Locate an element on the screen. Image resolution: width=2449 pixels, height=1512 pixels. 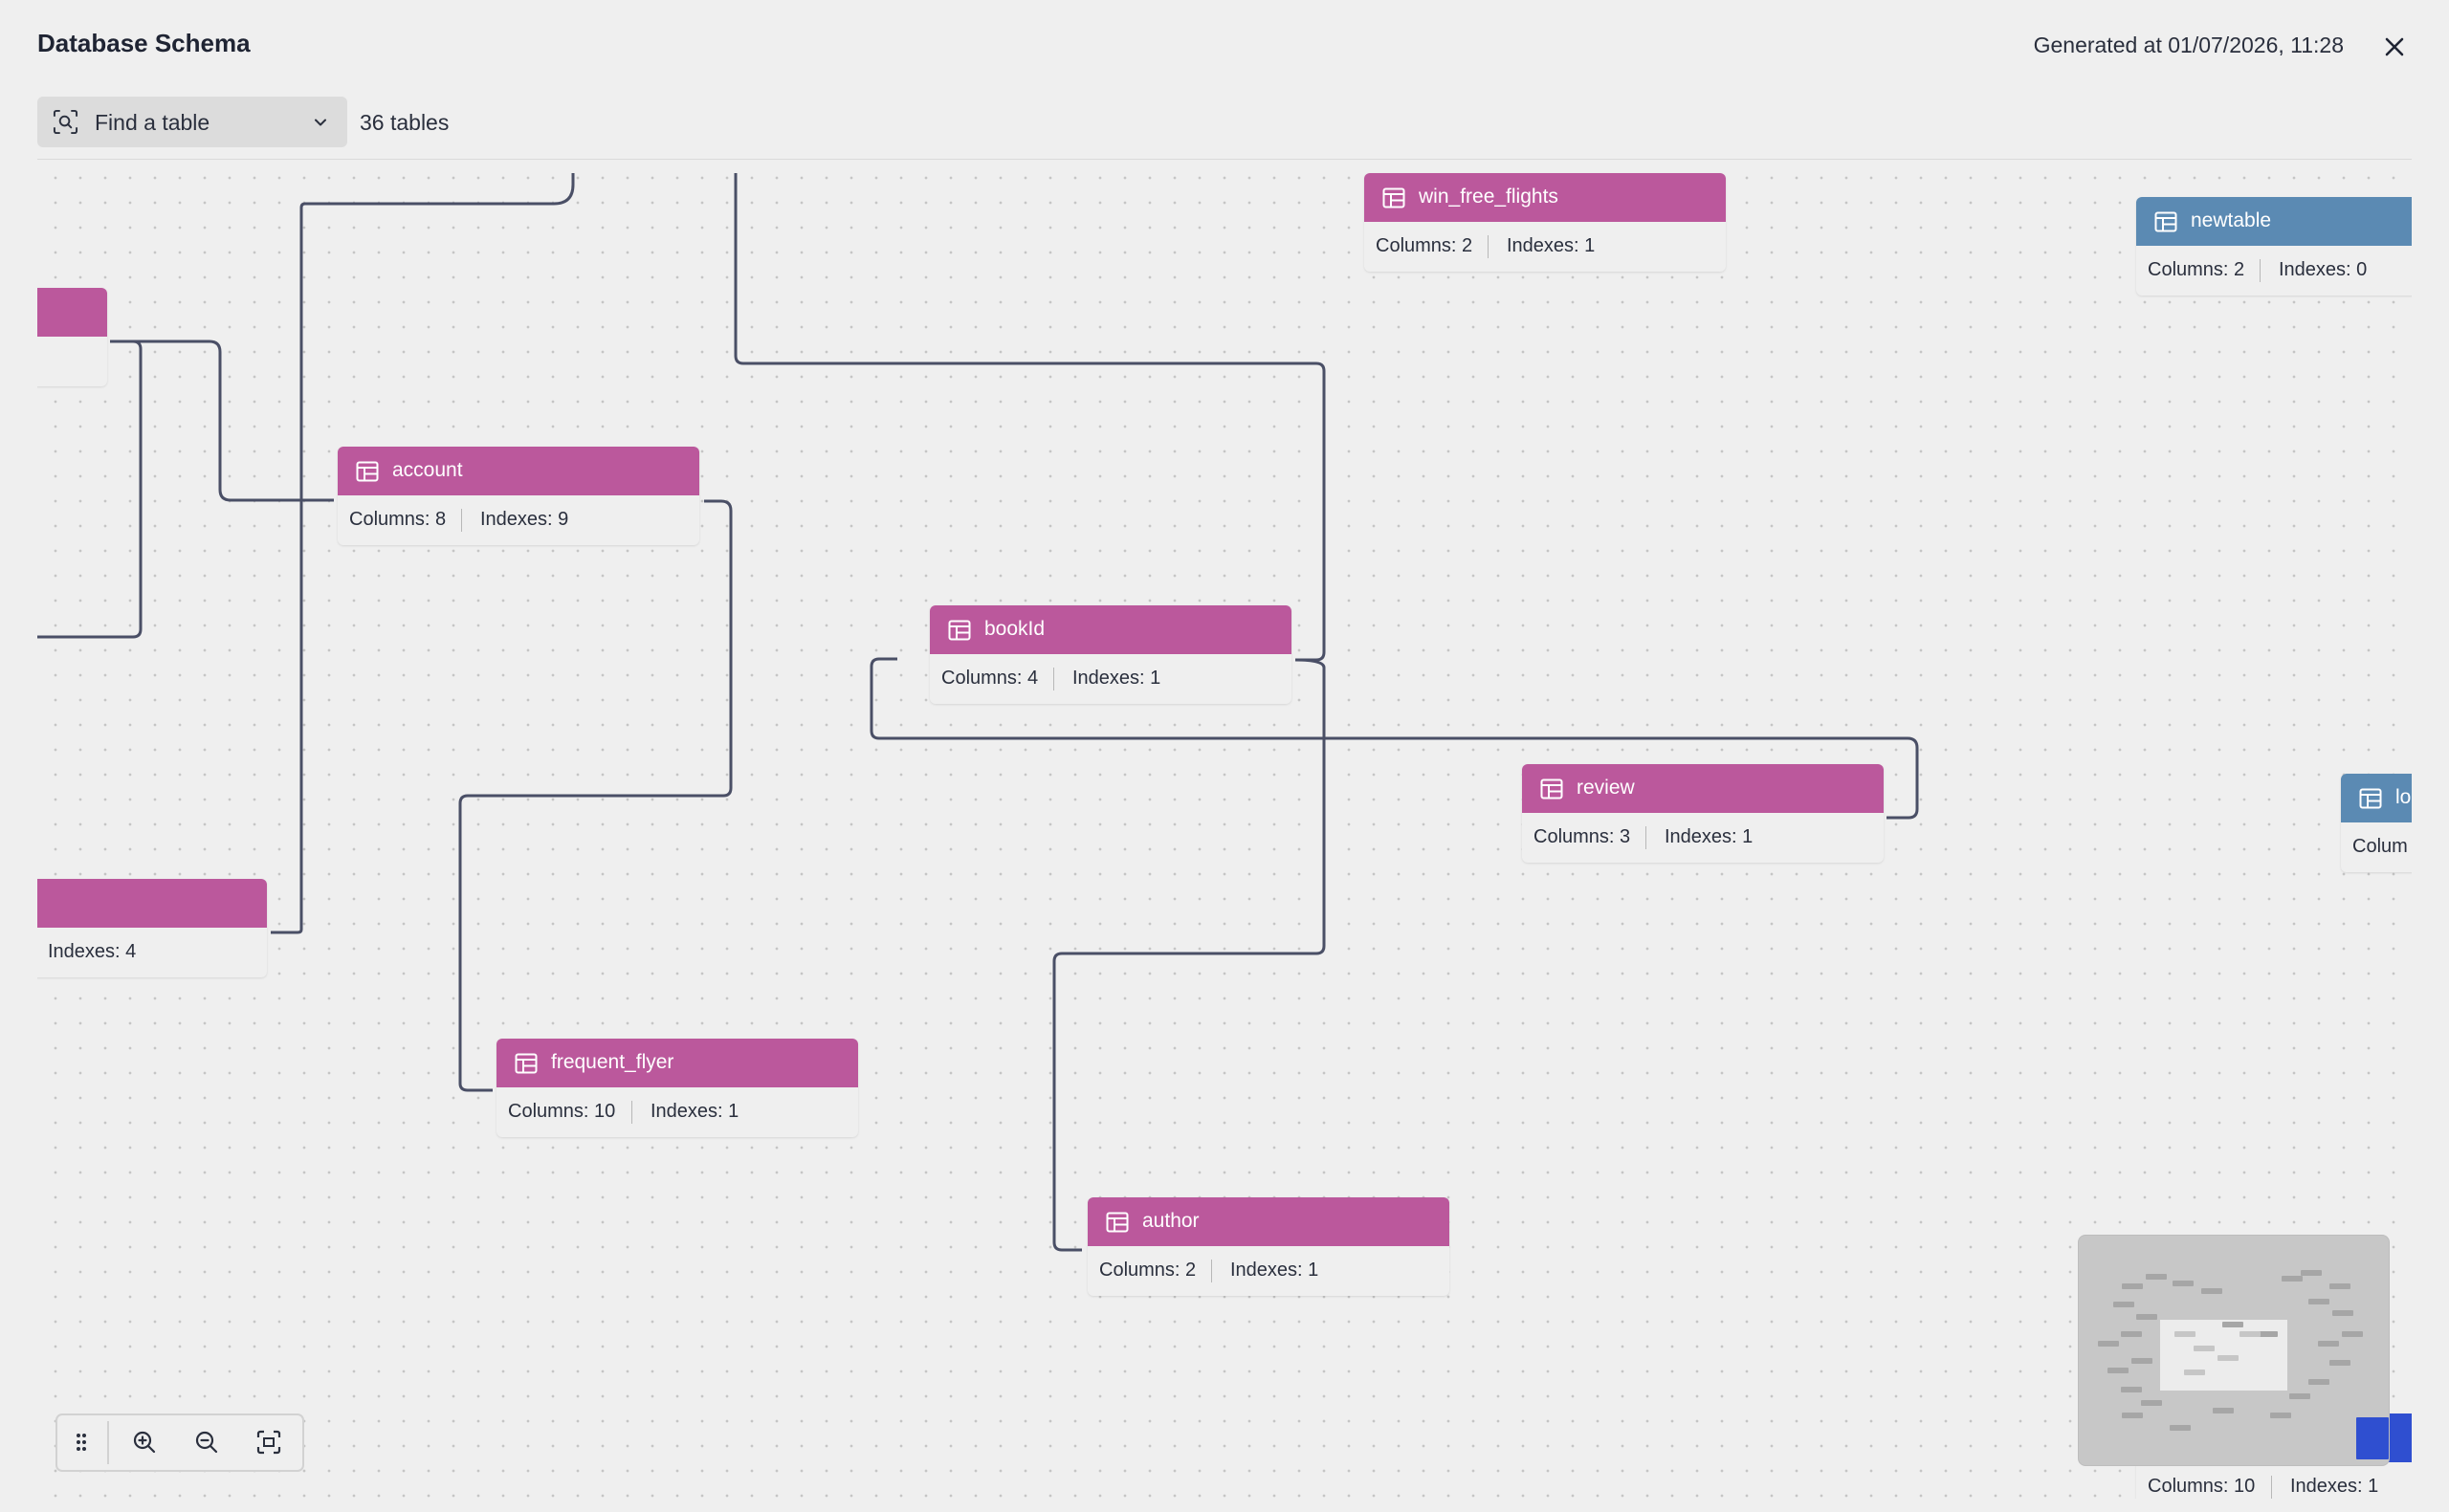
find-table-dropdown: Find a table is located at coordinates (192, 122).